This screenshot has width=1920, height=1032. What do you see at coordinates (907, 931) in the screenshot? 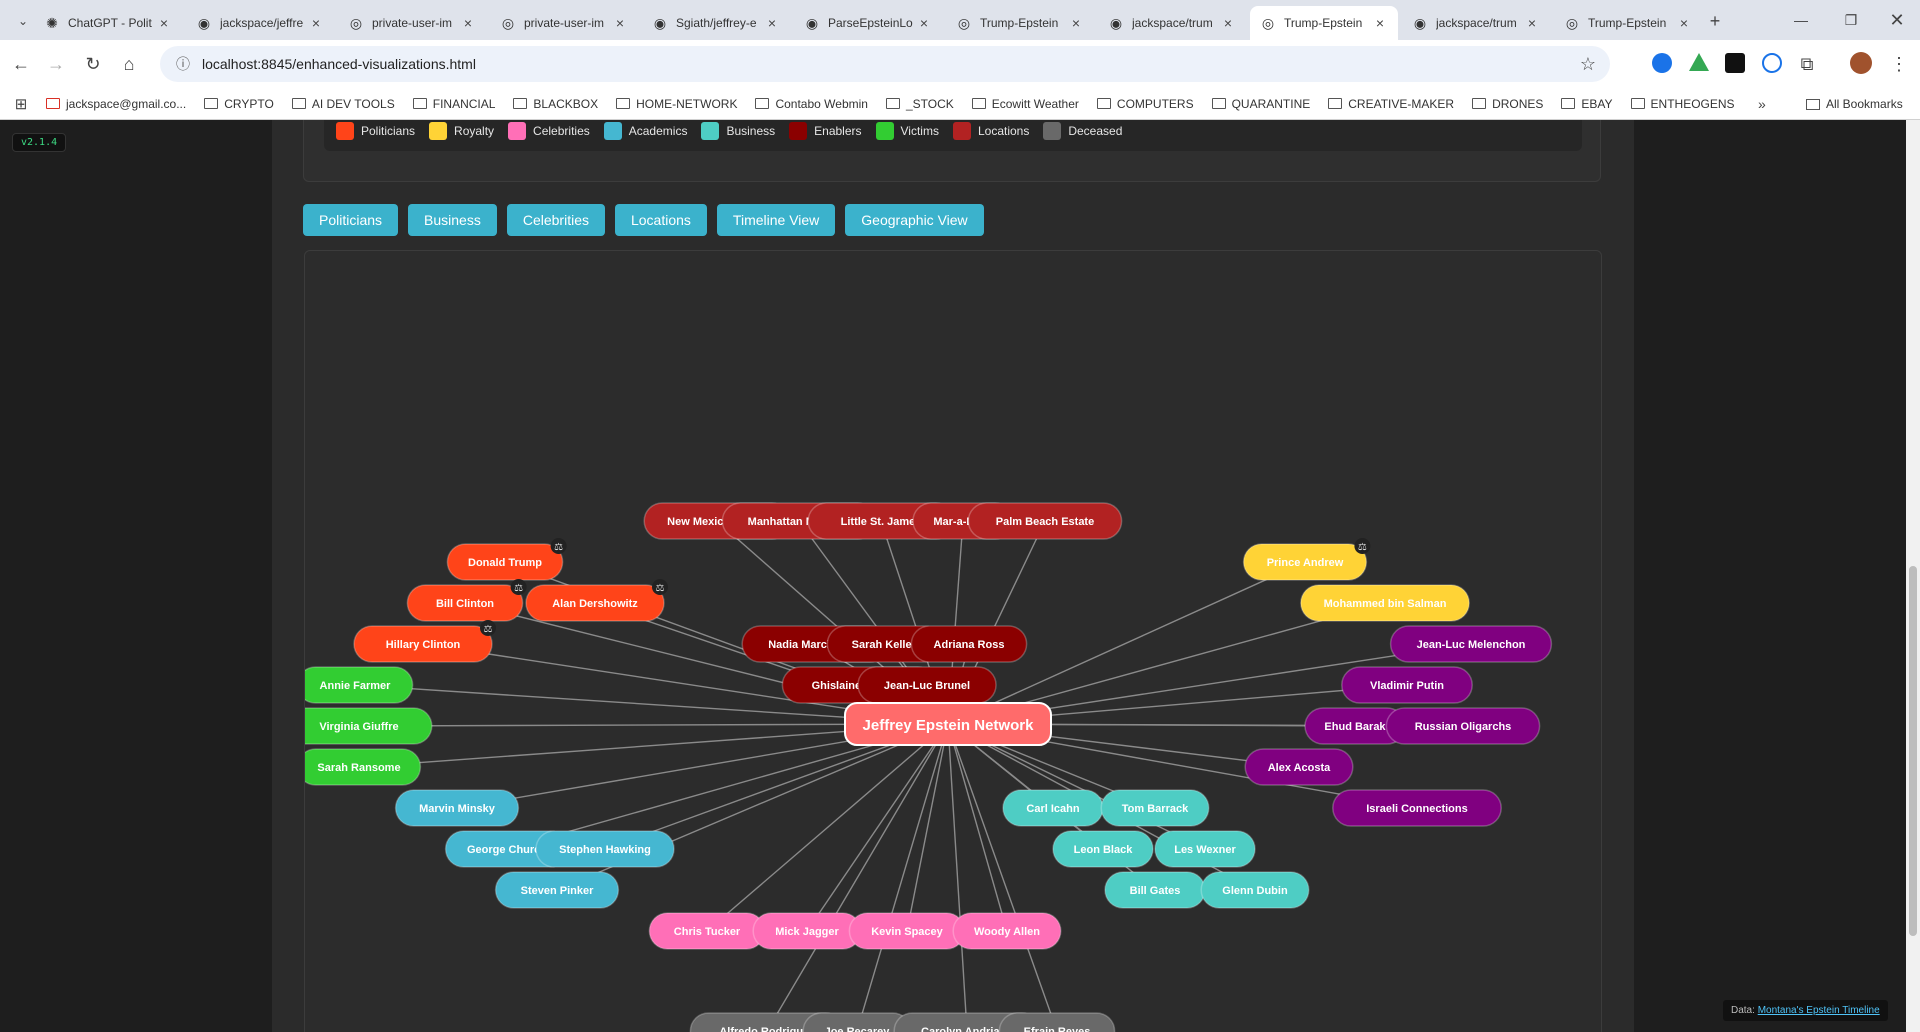
I see `network-node: Kevin Spacey` at bounding box center [907, 931].